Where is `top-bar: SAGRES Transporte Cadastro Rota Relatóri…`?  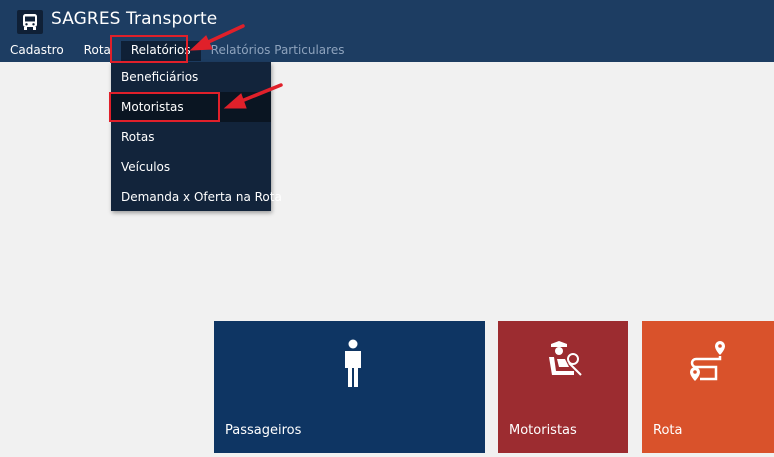 top-bar: SAGRES Transporte Cadastro Rota Relatóri… is located at coordinates (387, 31).